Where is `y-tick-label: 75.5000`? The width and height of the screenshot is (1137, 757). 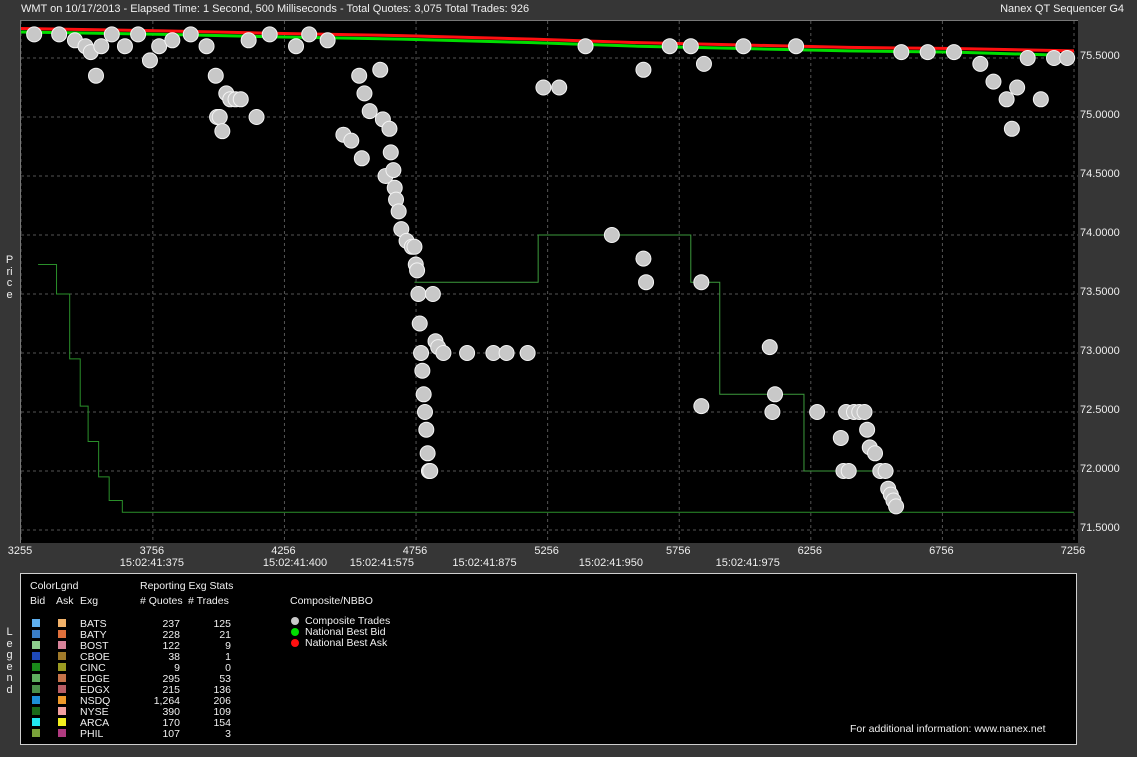 y-tick-label: 75.5000 is located at coordinates (1100, 56).